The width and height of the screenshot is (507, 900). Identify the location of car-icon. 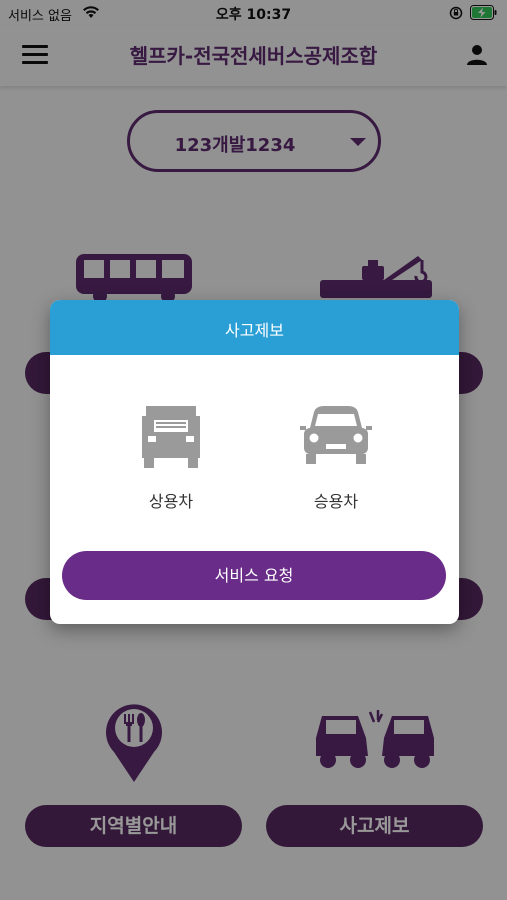
(336, 435).